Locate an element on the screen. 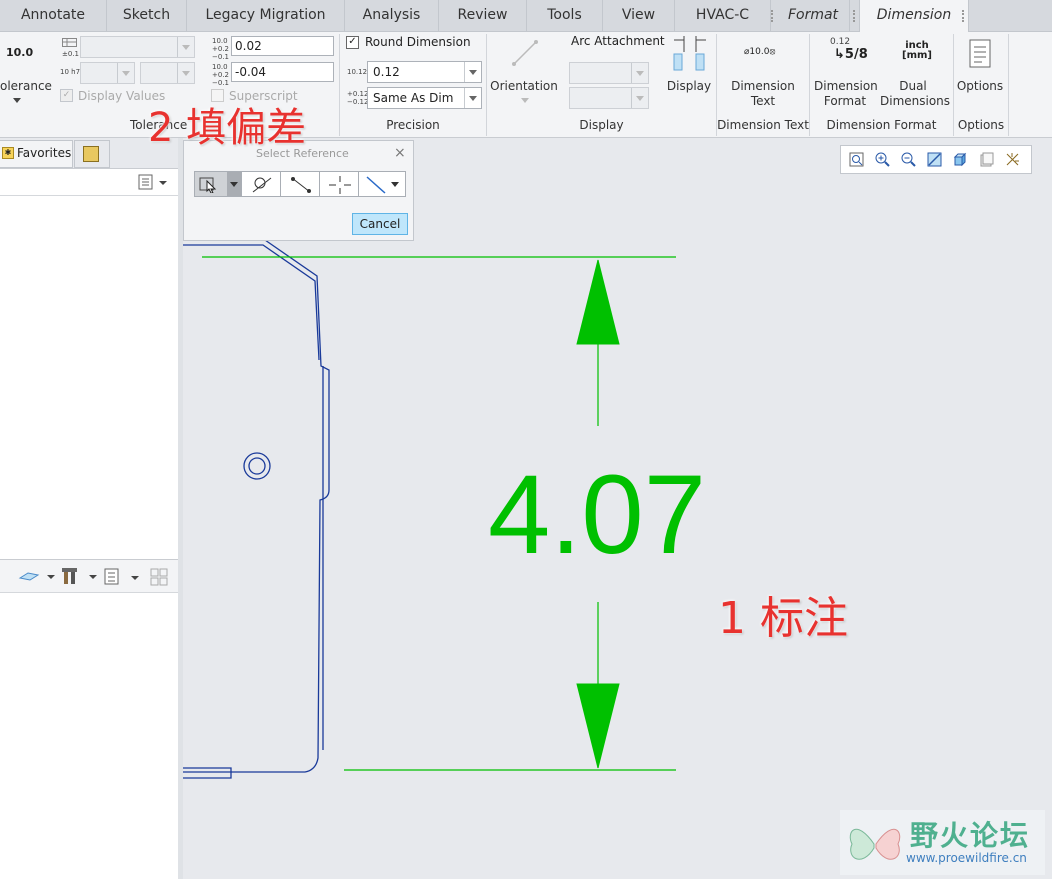 This screenshot has height=879, width=1052. repaint-icon is located at coordinates (934, 159).